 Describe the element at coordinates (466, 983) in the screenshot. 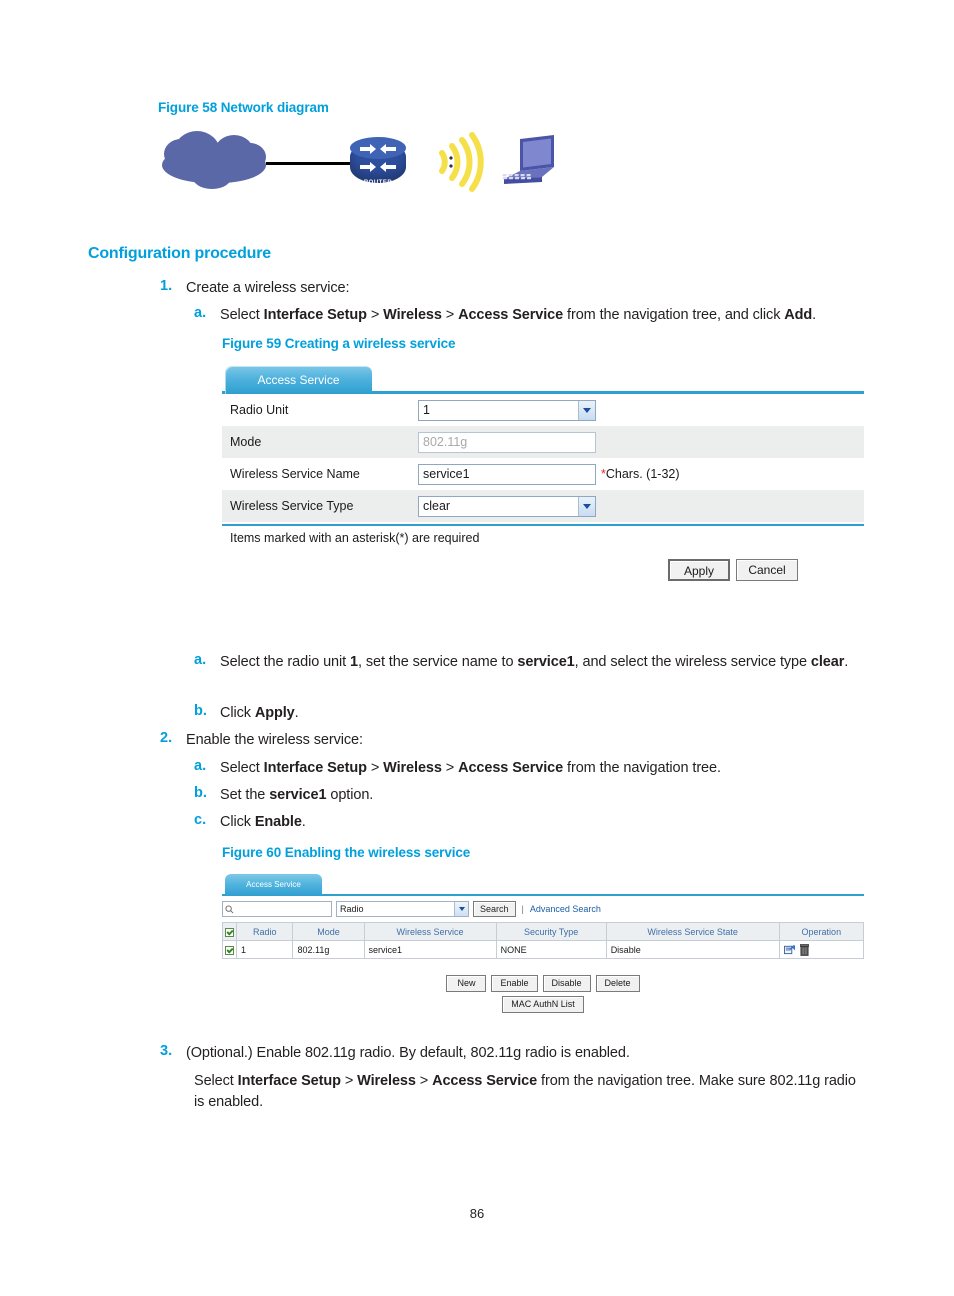

I see `new-button: New` at that location.